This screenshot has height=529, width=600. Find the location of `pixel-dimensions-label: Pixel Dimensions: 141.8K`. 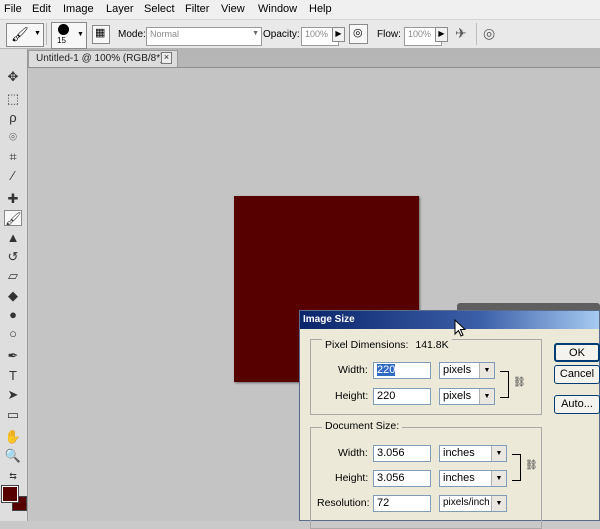

pixel-dimensions-label: Pixel Dimensions: 141.8K is located at coordinates (387, 345).